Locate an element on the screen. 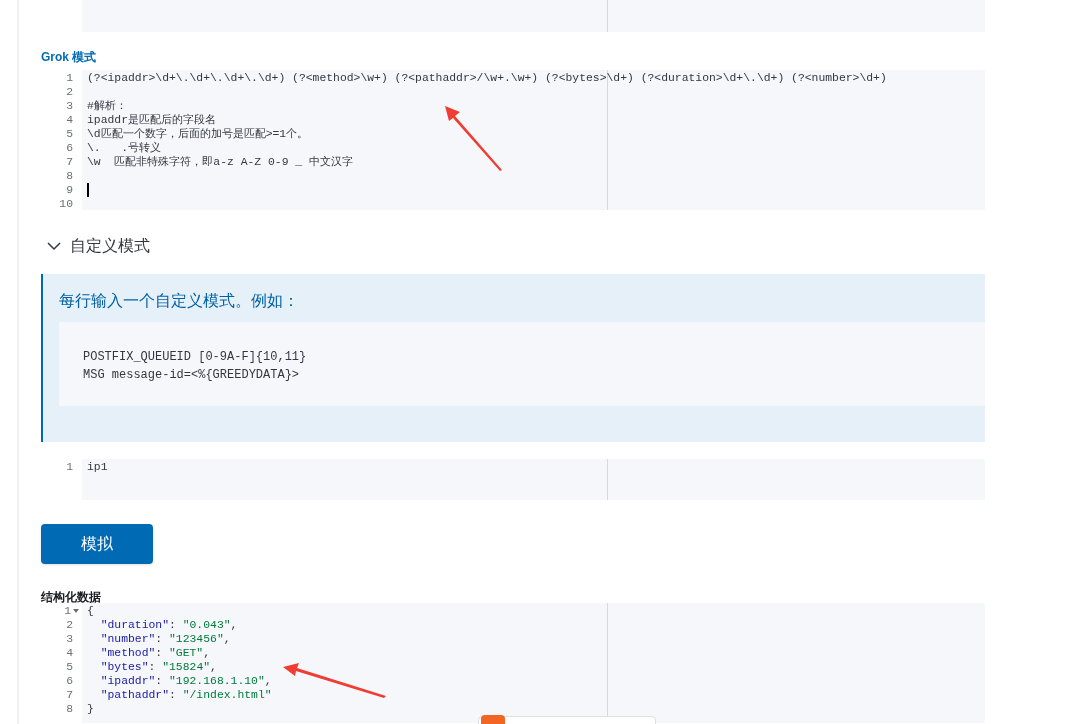  line-number: 10 is located at coordinates (66, 204).